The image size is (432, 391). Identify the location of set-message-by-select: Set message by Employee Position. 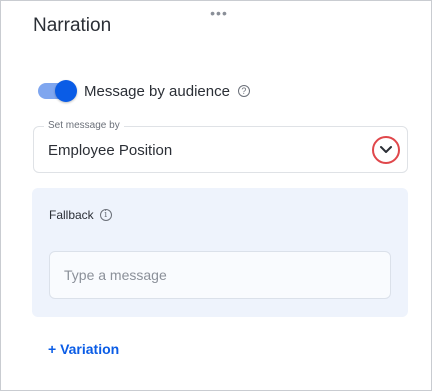
(220, 146).